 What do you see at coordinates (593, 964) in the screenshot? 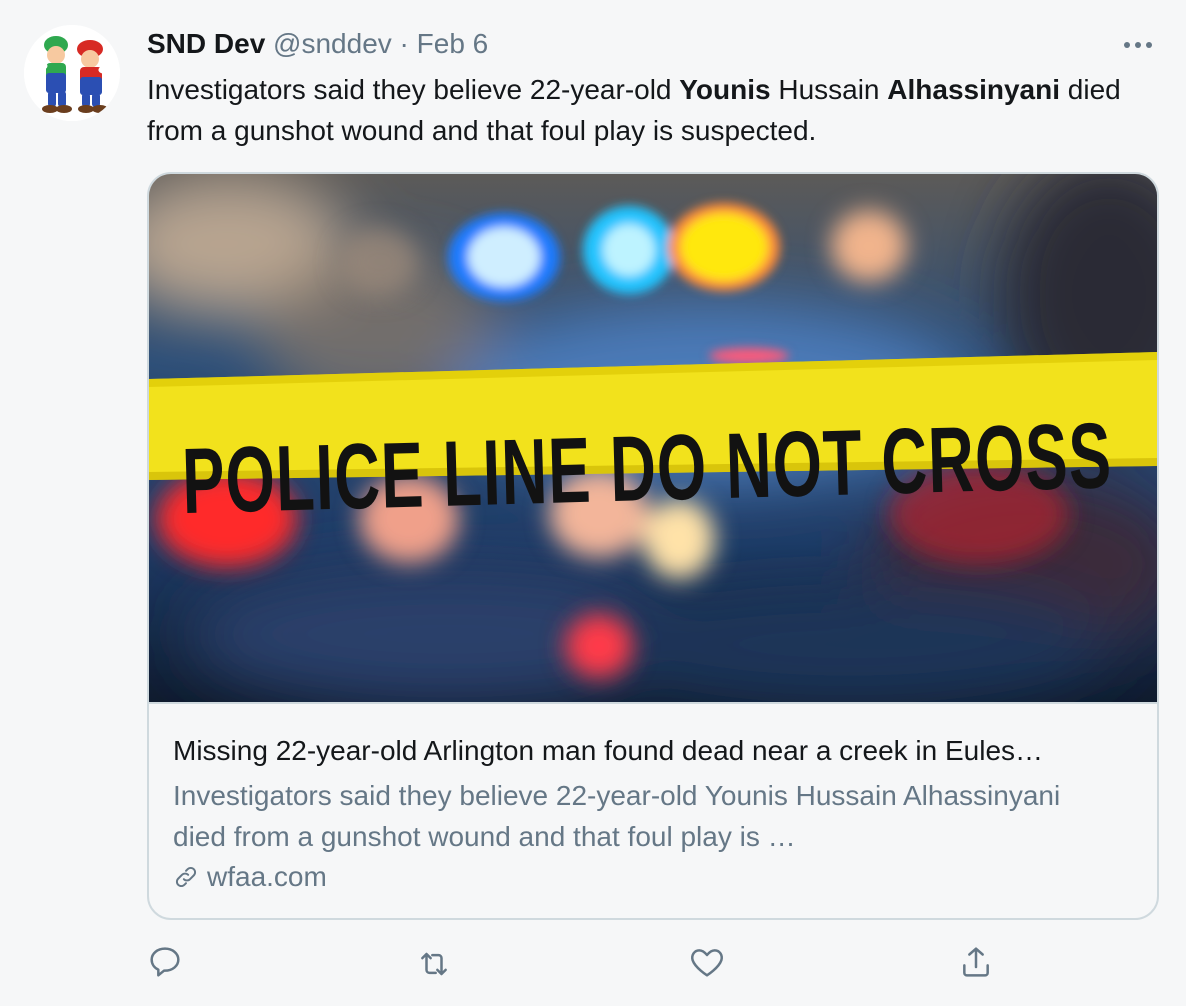
I see `tweet-actions` at bounding box center [593, 964].